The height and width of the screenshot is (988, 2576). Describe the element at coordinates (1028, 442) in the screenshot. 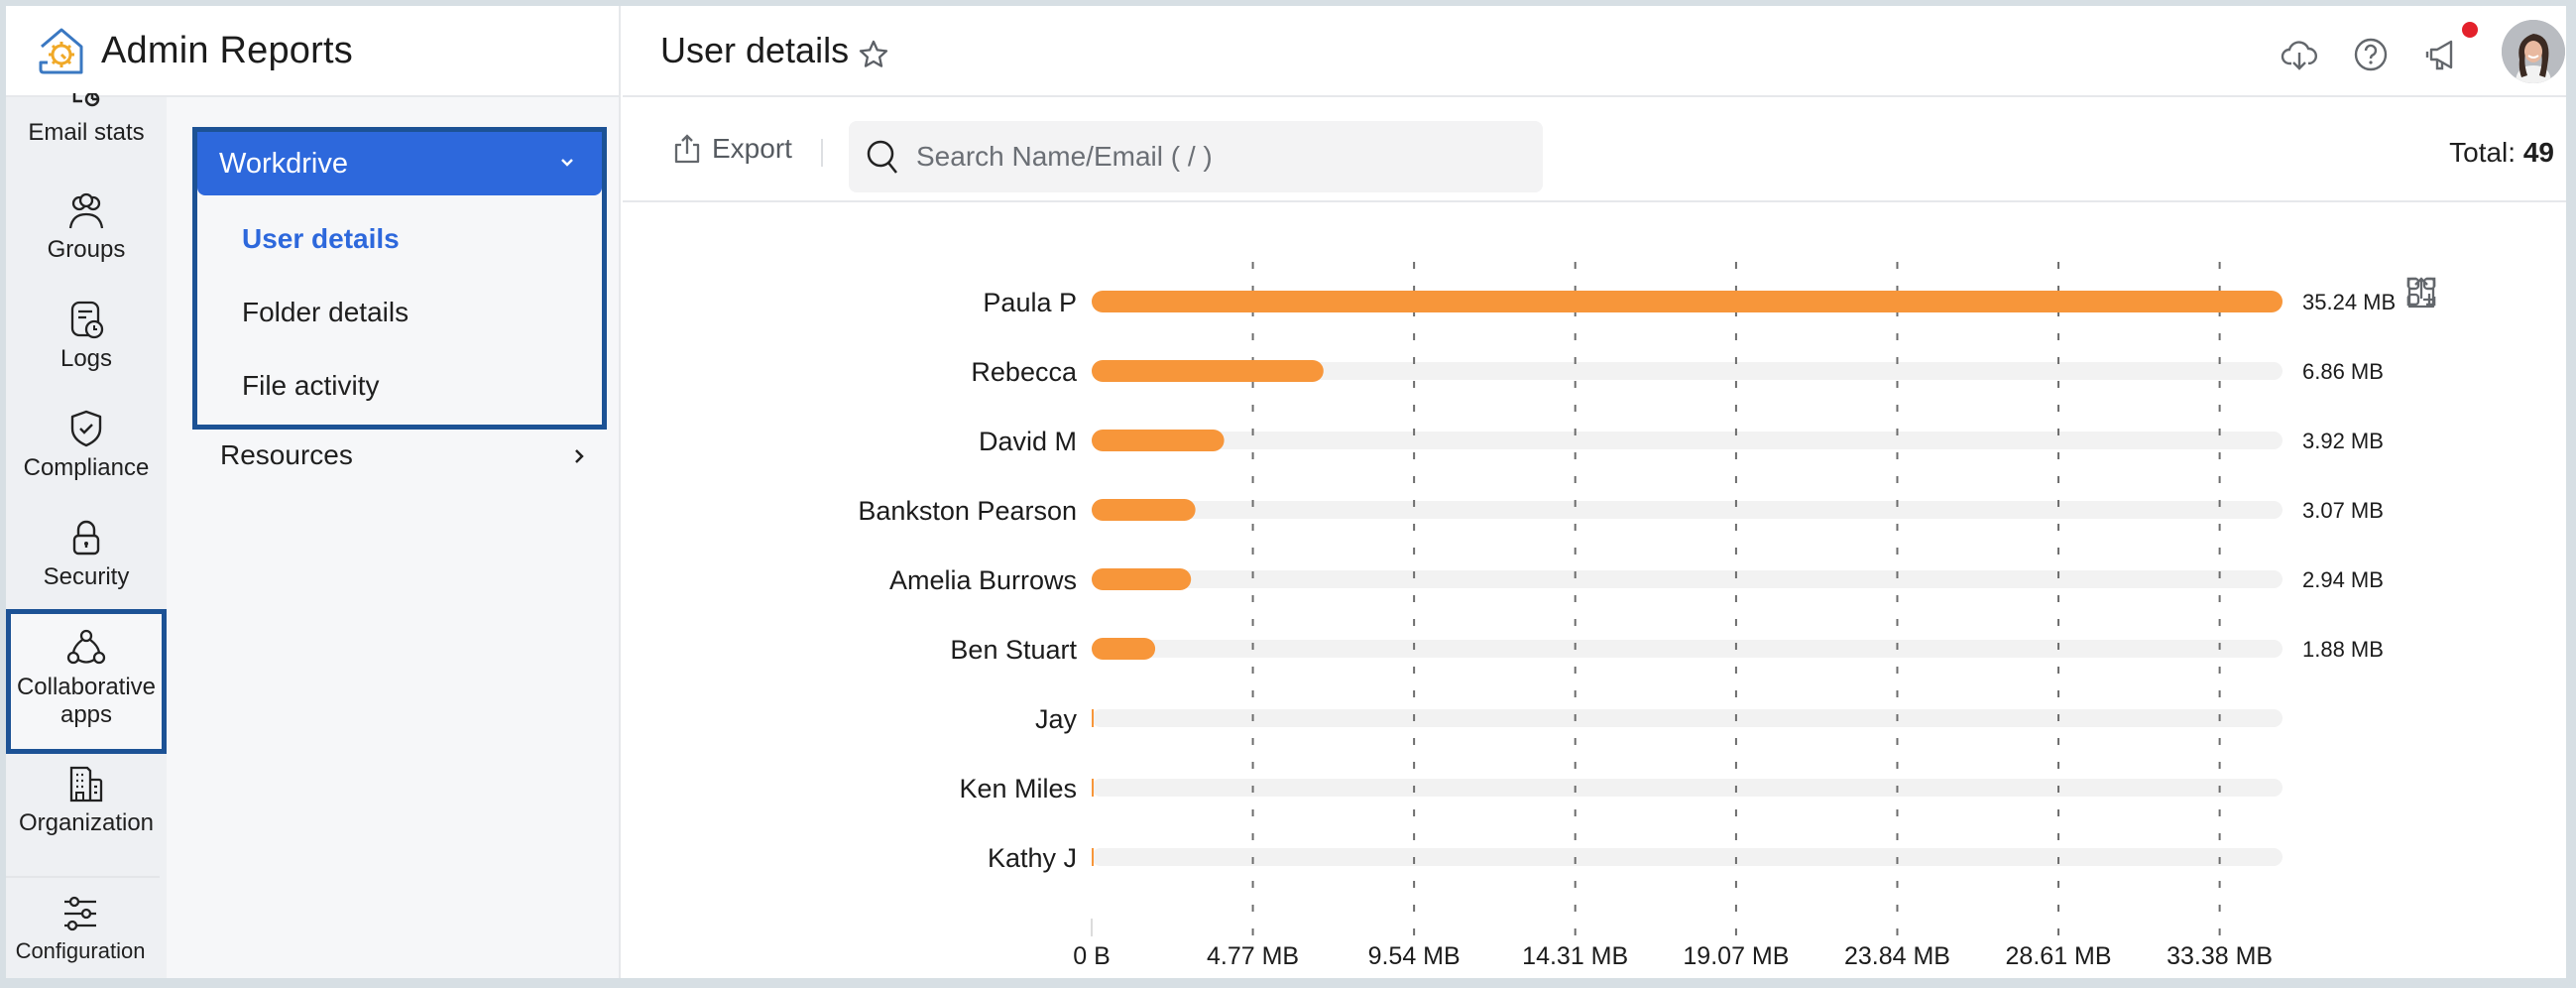

I see `category-label: David M` at that location.